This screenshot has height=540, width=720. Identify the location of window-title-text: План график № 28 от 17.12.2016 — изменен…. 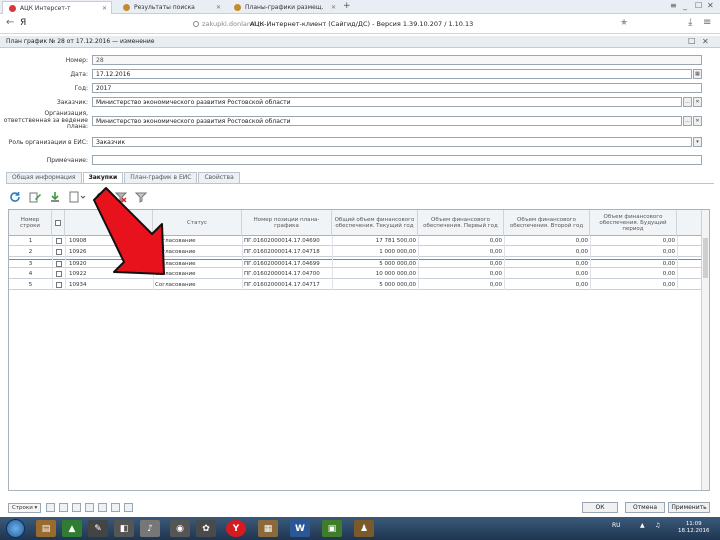
(80, 41).